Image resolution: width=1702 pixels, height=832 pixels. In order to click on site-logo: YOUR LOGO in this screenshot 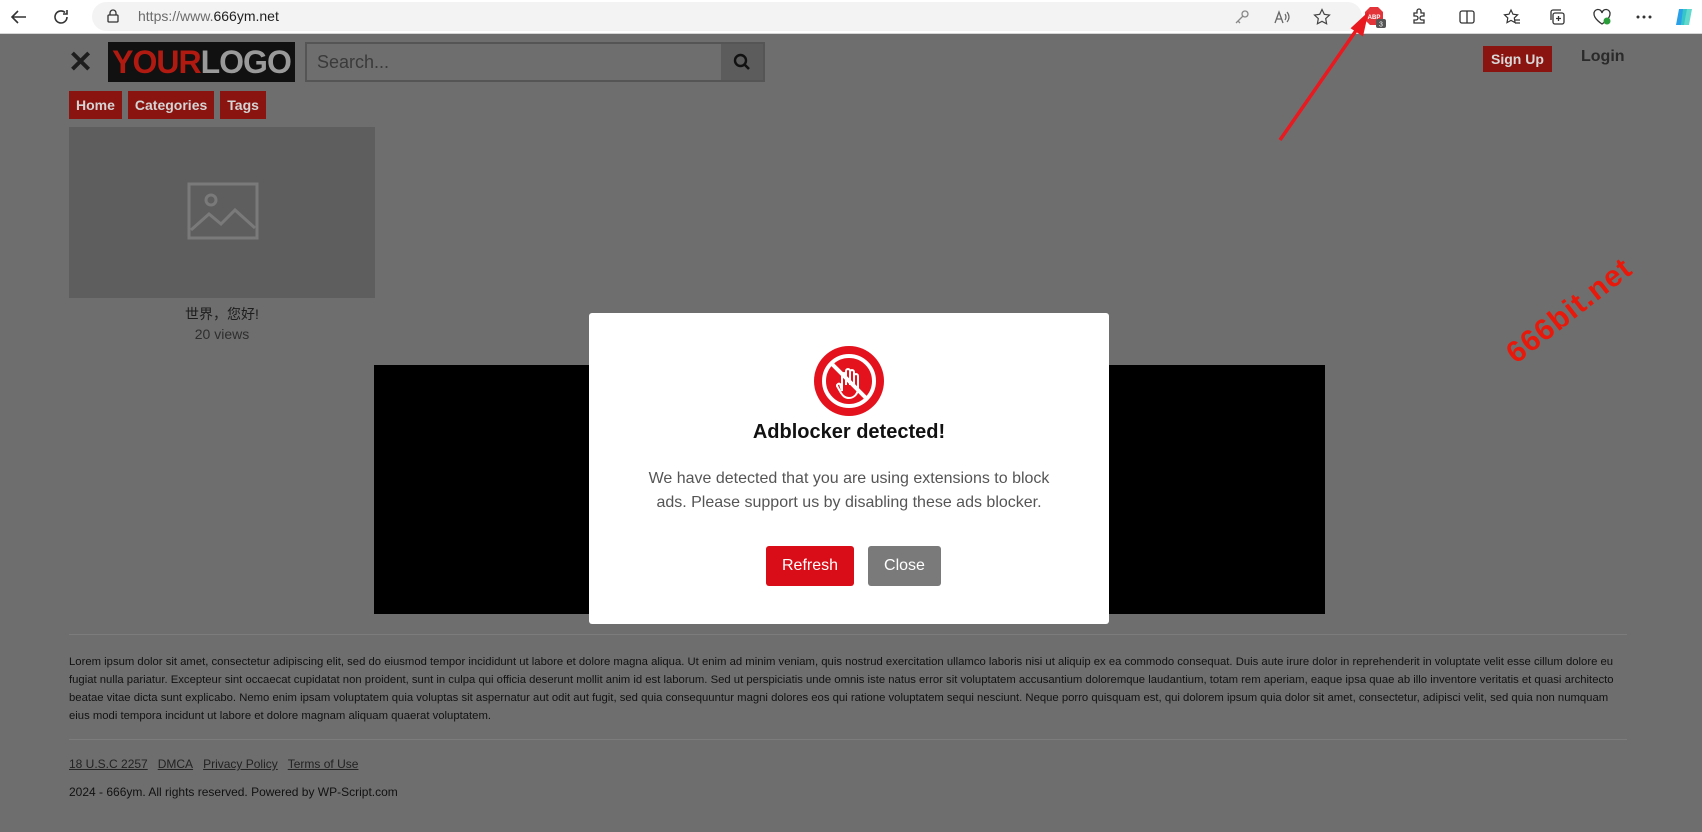, I will do `click(201, 62)`.